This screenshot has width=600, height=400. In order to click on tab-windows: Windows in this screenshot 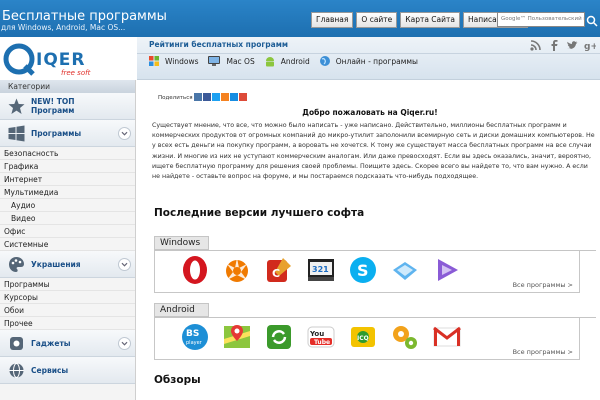, I will do `click(173, 61)`.